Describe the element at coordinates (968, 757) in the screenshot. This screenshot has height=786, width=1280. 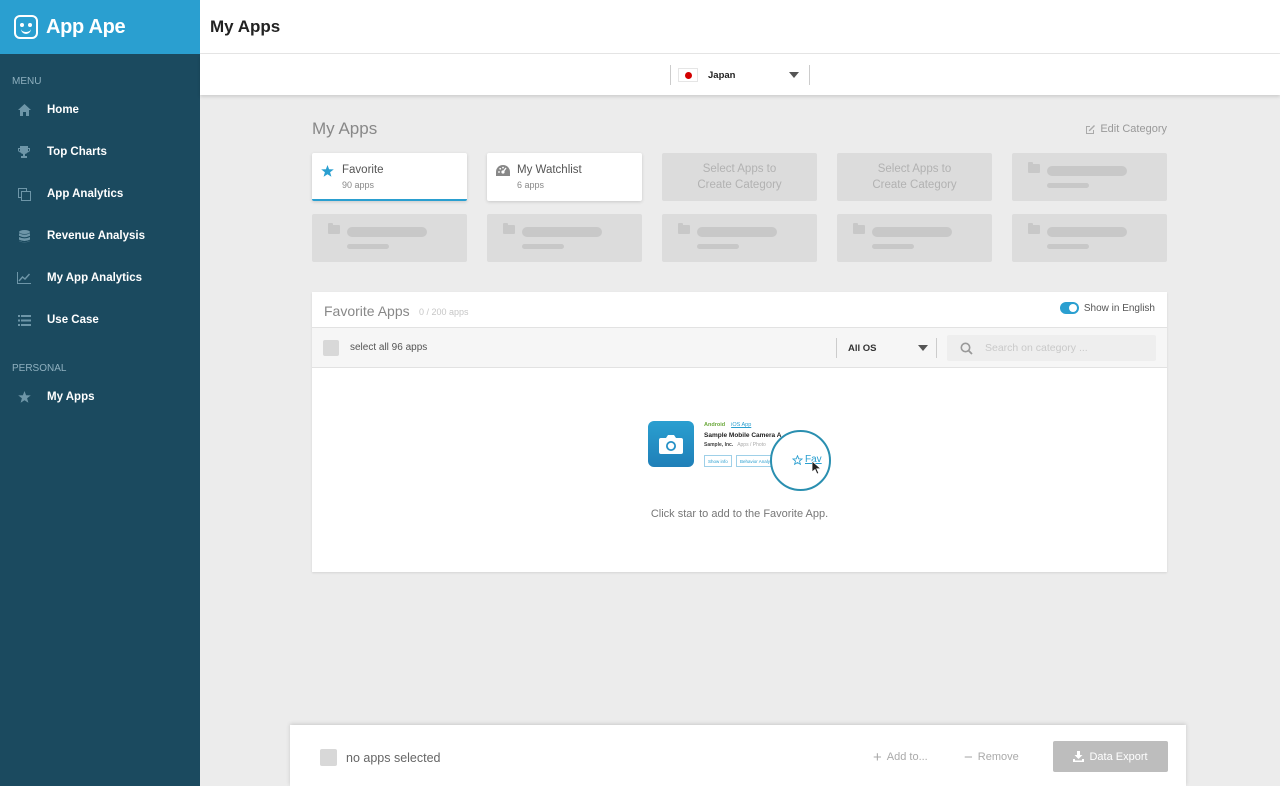
I see `minus-icon: −` at that location.